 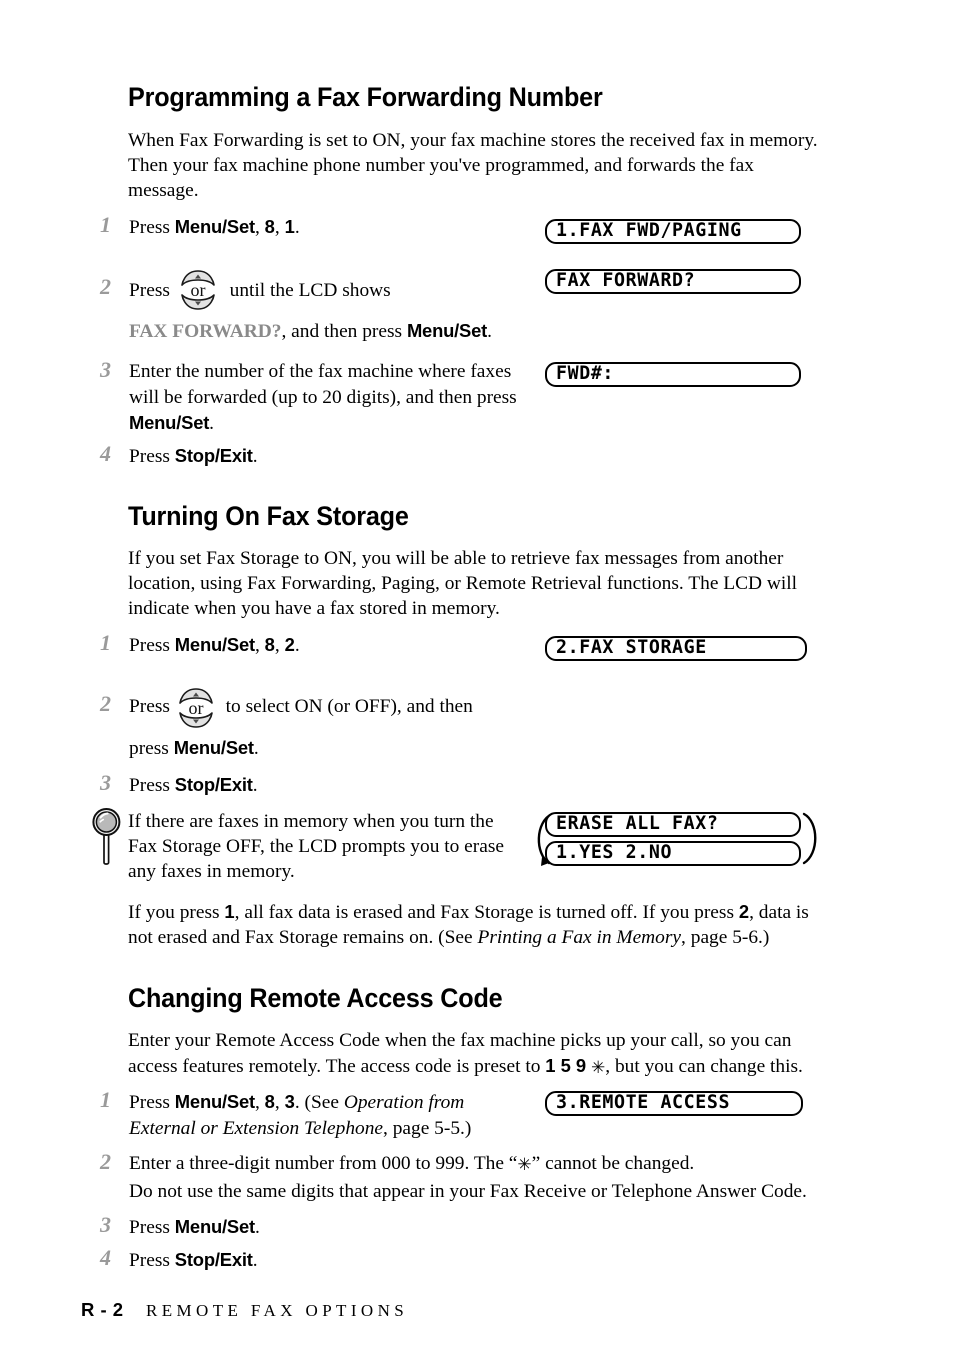 I want to click on lcd-text: 3.REMOTE ACCESS, so click(x=643, y=1103).